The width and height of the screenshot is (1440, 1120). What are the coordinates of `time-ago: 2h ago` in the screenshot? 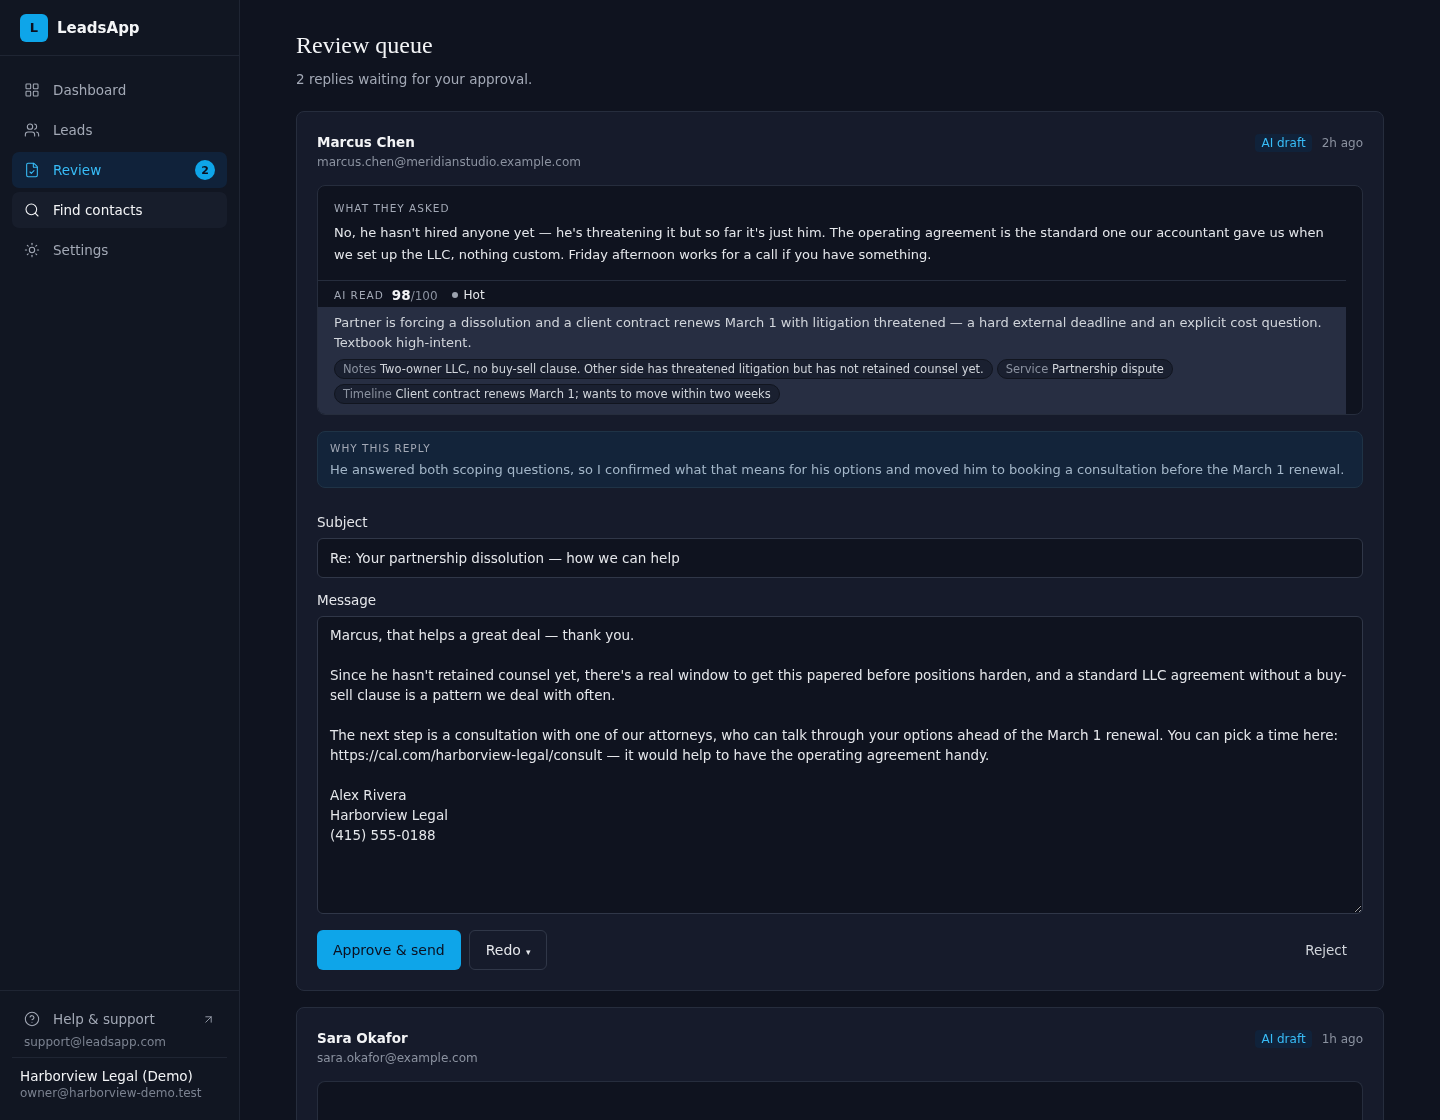 It's located at (1342, 143).